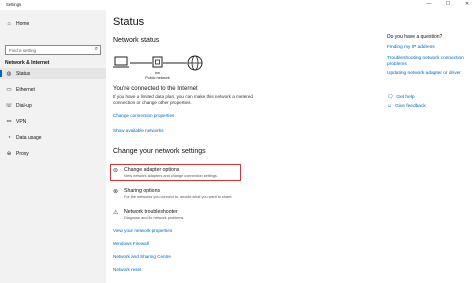 The image size is (474, 283). I want to click on ethernet-port-icon, so click(157, 62).